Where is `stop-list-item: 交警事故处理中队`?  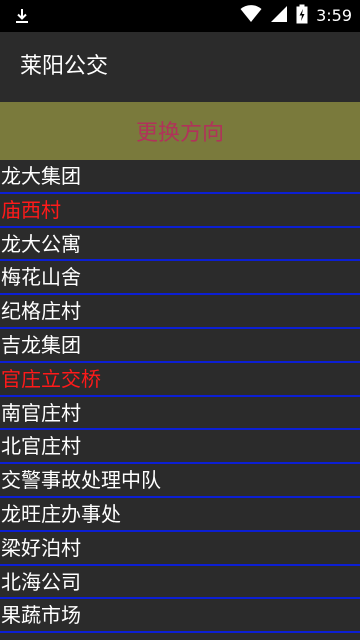 stop-list-item: 交警事故处理中队 is located at coordinates (180, 481).